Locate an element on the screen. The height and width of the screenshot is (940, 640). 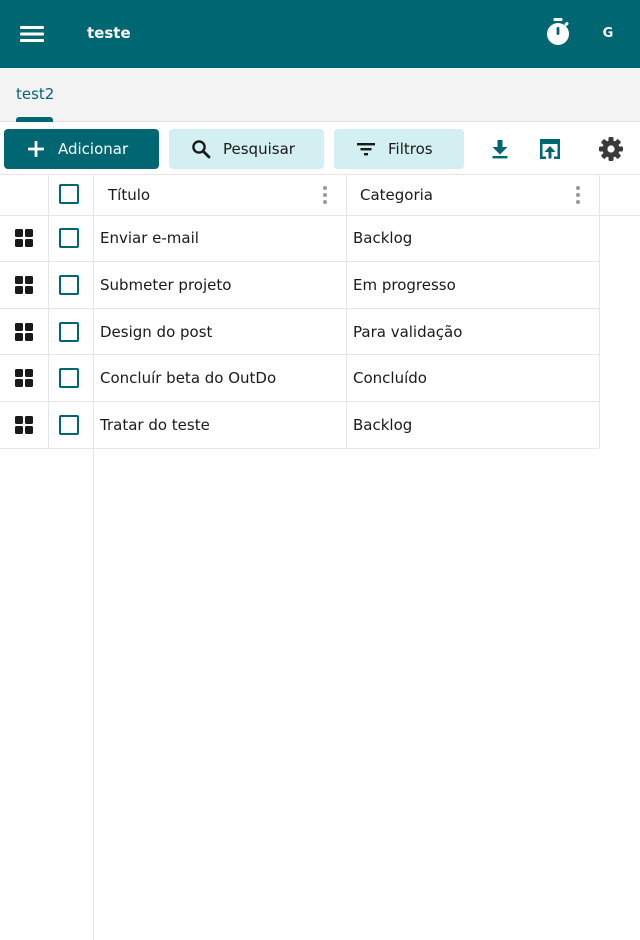
filter-button: Filtros is located at coordinates (399, 149).